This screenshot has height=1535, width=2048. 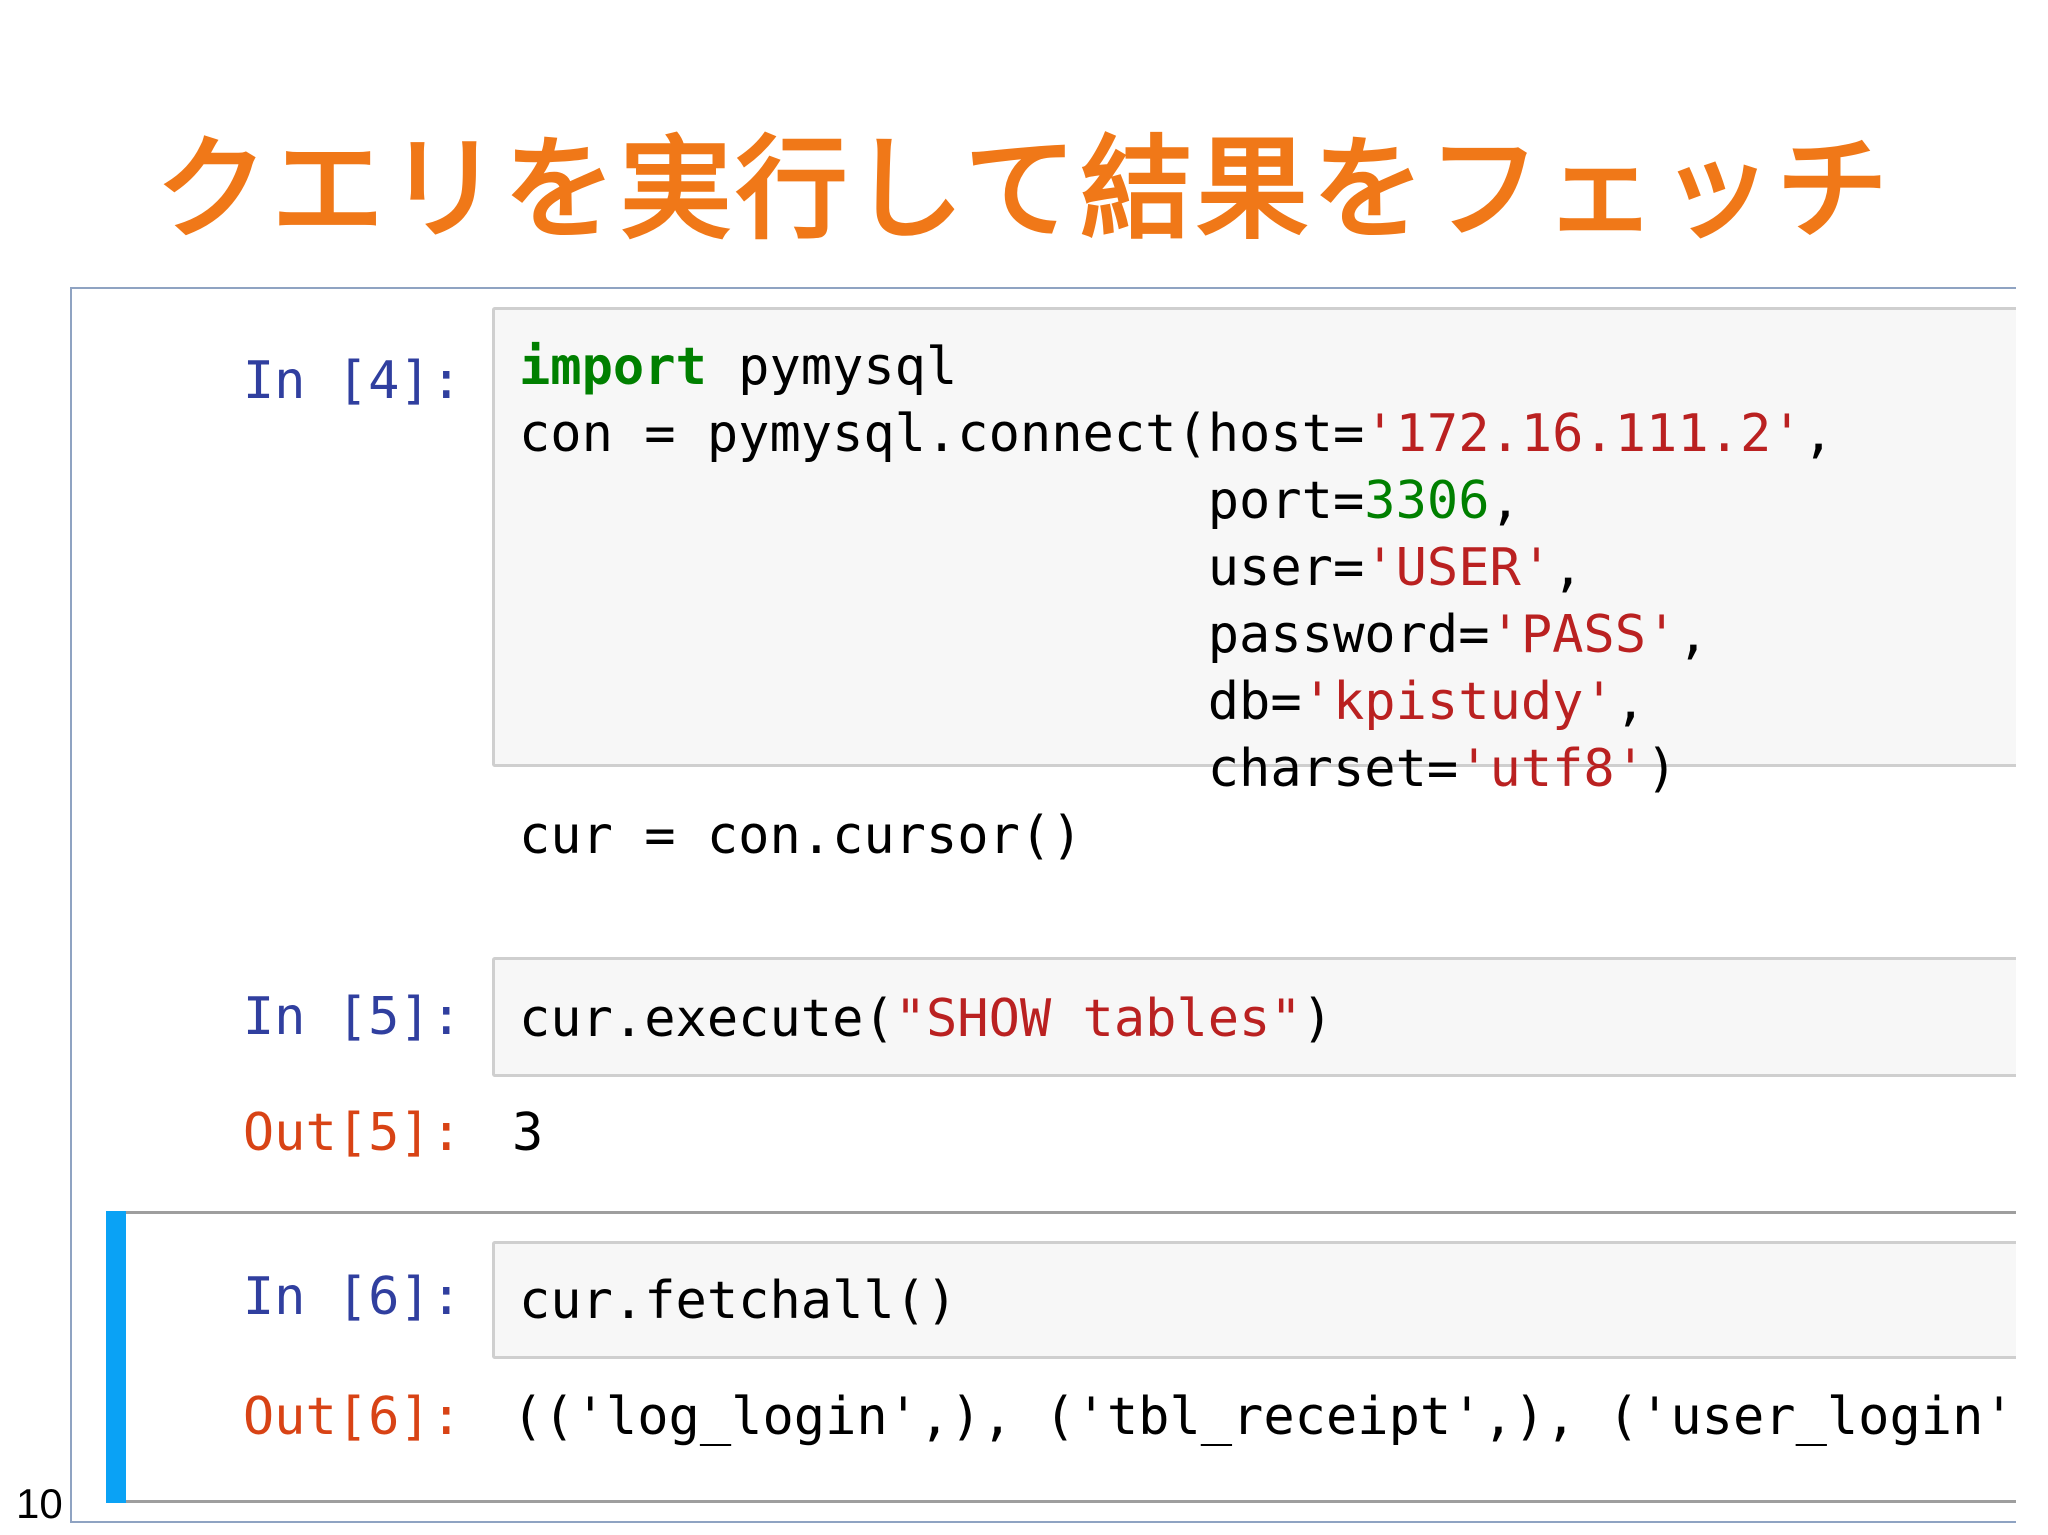 What do you see at coordinates (1458, 568) in the screenshot?
I see `string-literal: 'USER'` at bounding box center [1458, 568].